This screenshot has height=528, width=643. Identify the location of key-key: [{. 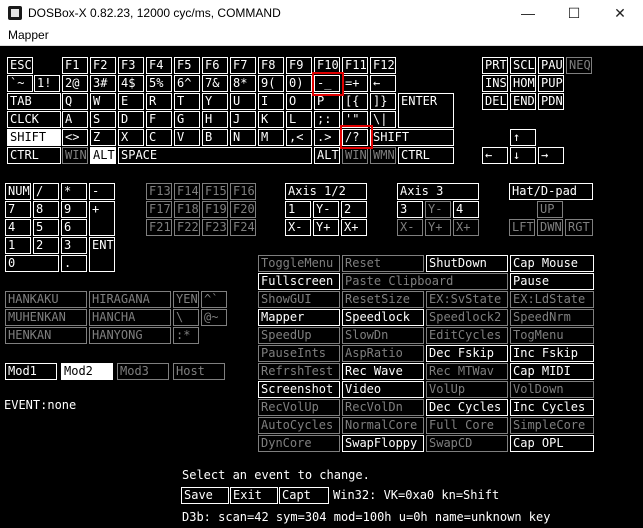
(355, 101).